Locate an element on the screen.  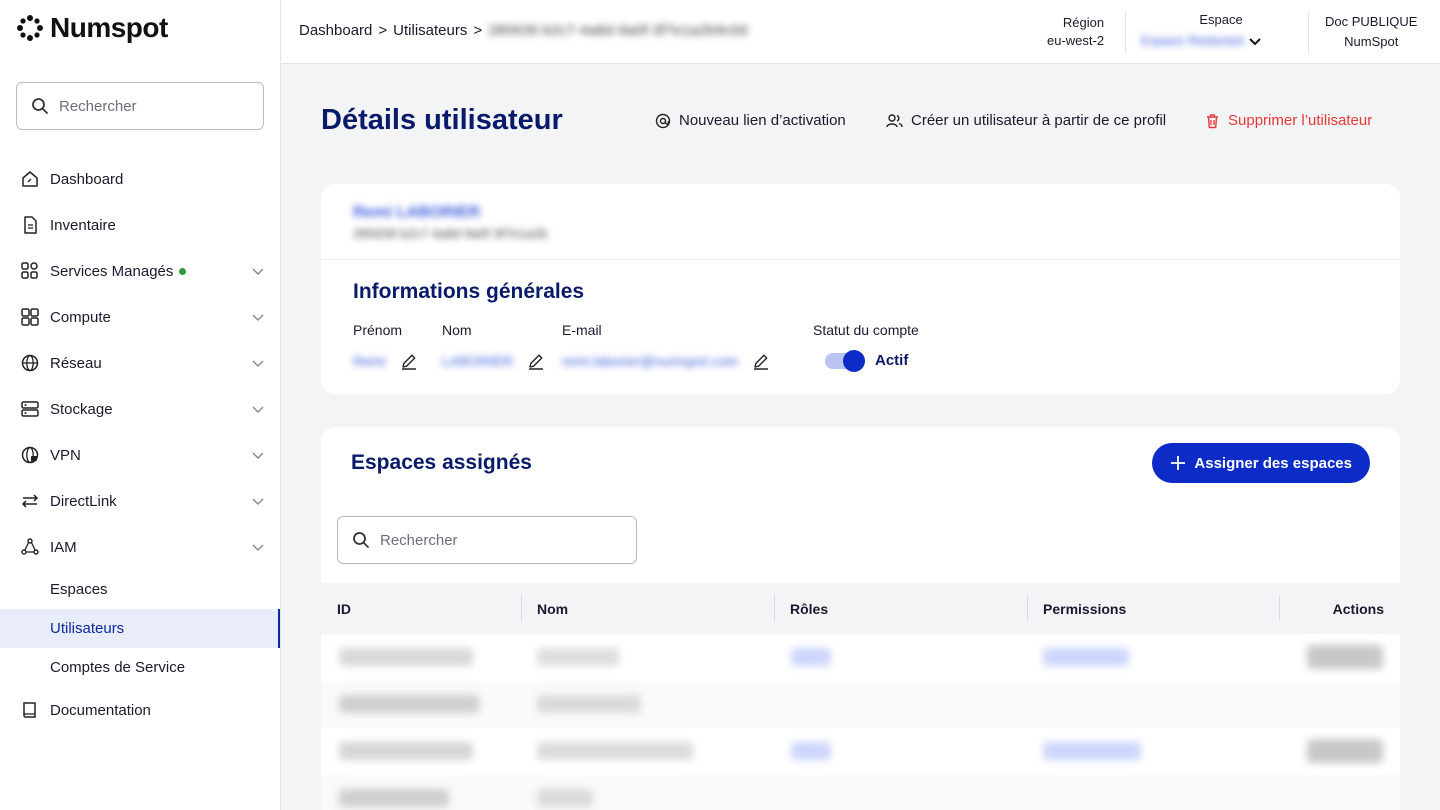
at-sign-icon is located at coordinates (663, 120).